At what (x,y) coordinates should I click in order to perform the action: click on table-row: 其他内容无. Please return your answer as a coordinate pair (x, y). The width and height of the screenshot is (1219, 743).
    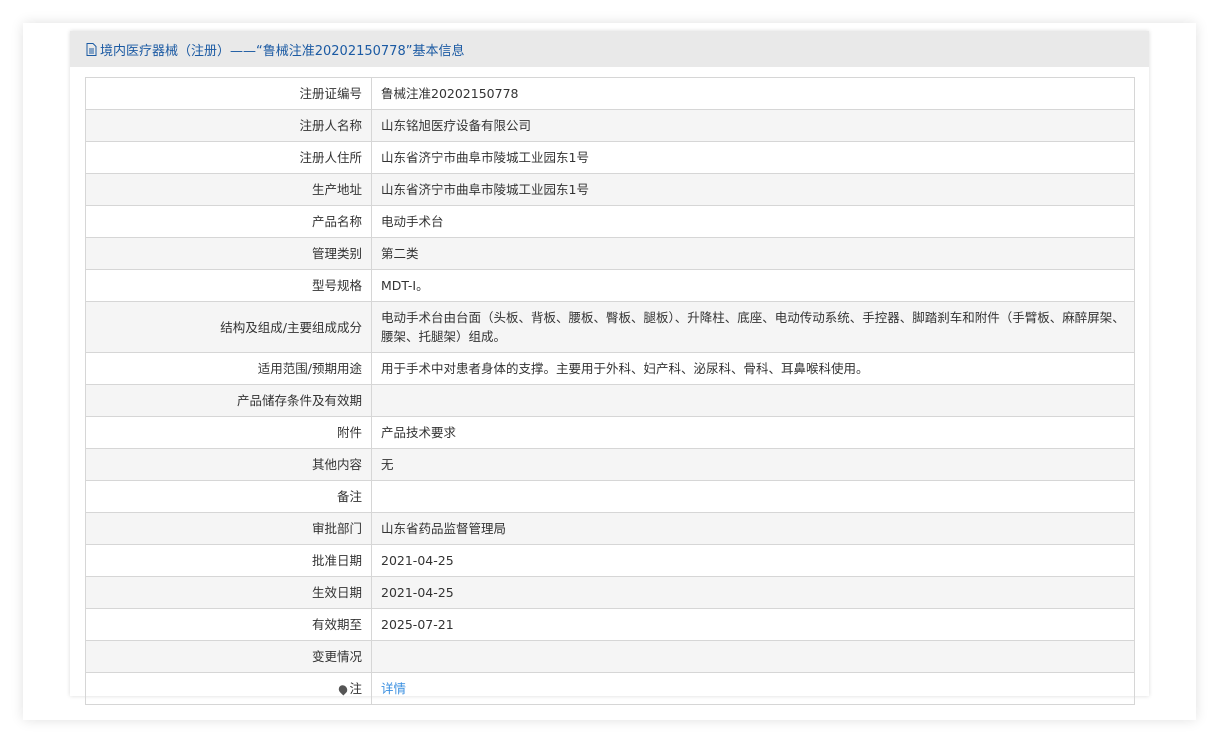
    Looking at the image, I should click on (610, 464).